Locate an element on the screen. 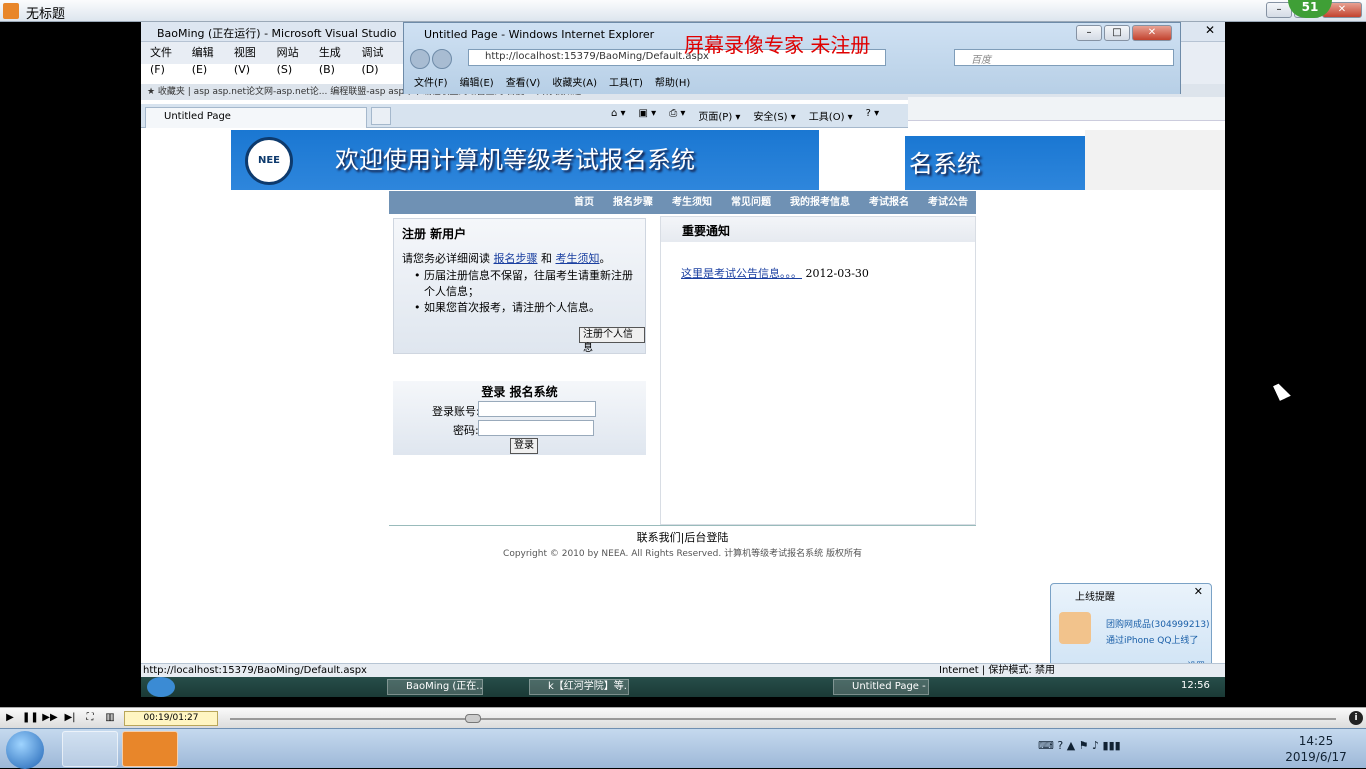 This screenshot has height=769, width=1366. login-button: 登录 is located at coordinates (524, 446).